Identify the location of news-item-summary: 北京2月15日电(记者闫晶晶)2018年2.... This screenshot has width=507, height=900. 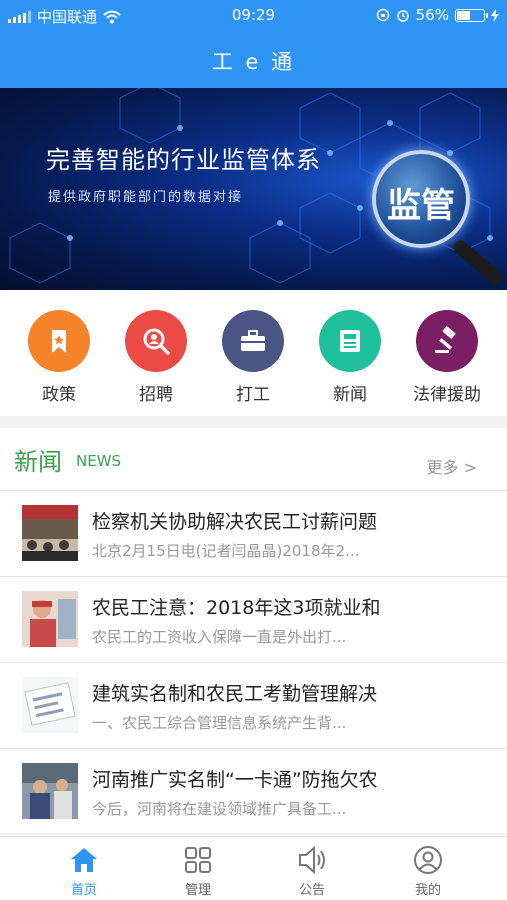
(226, 551).